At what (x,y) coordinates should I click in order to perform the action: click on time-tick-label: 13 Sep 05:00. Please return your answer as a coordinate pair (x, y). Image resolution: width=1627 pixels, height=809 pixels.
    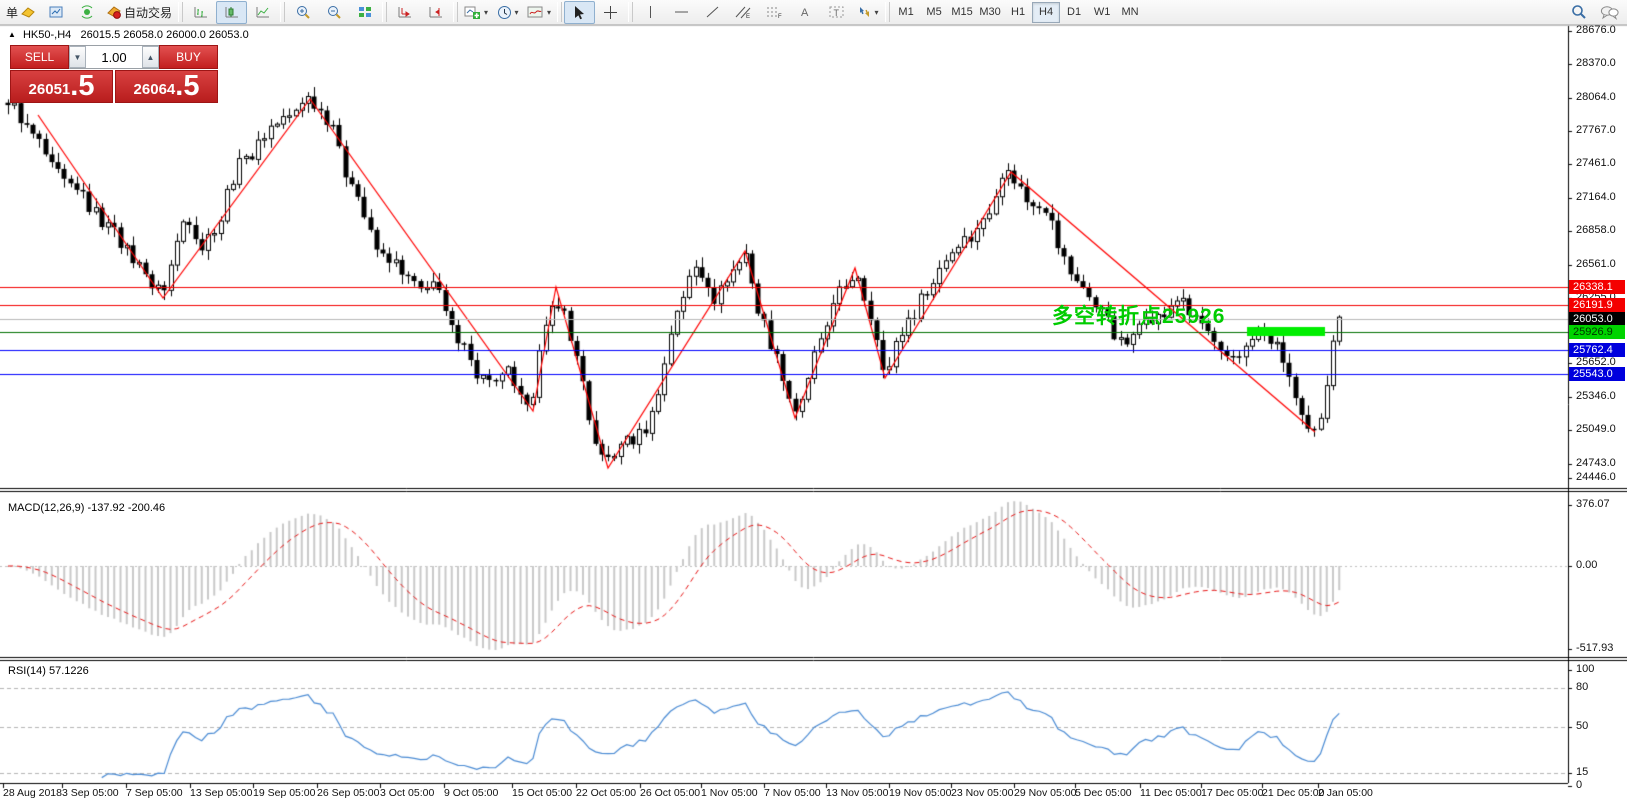
    Looking at the image, I should click on (221, 793).